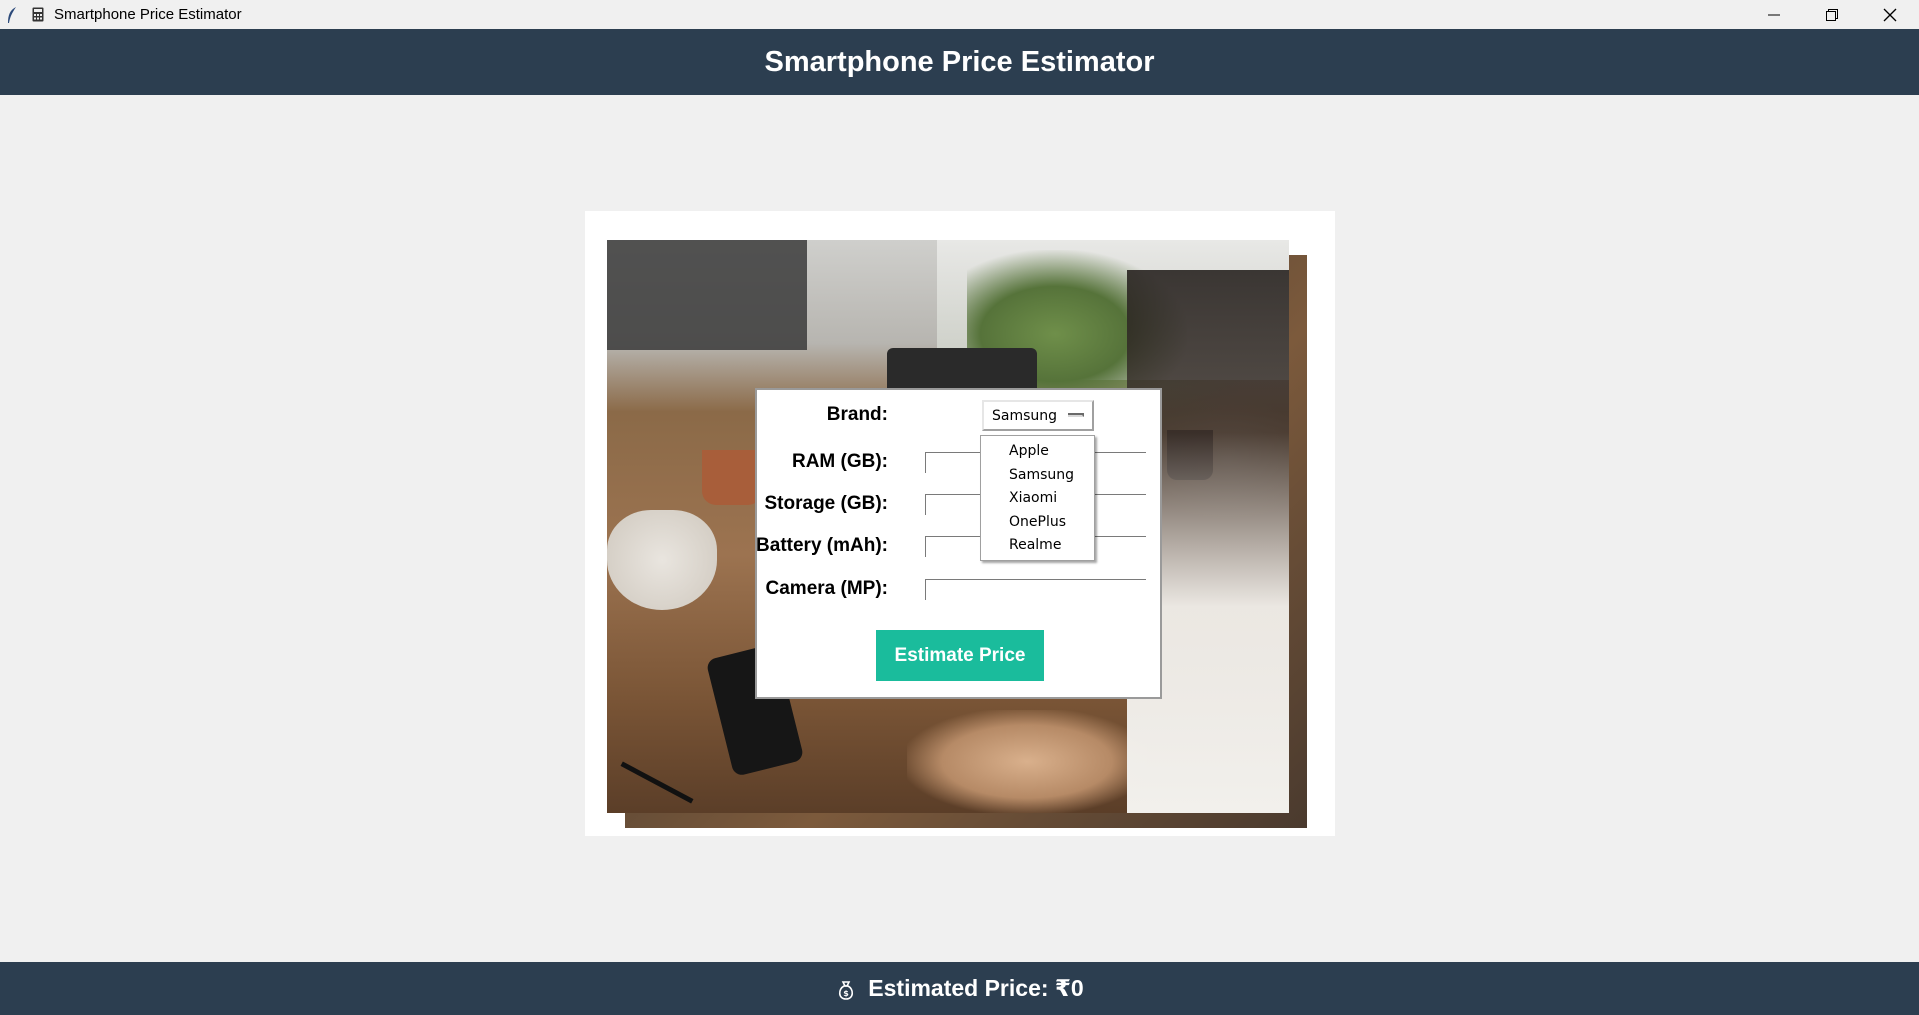  Describe the element at coordinates (38, 15) in the screenshot. I see `calculator-icon` at that location.